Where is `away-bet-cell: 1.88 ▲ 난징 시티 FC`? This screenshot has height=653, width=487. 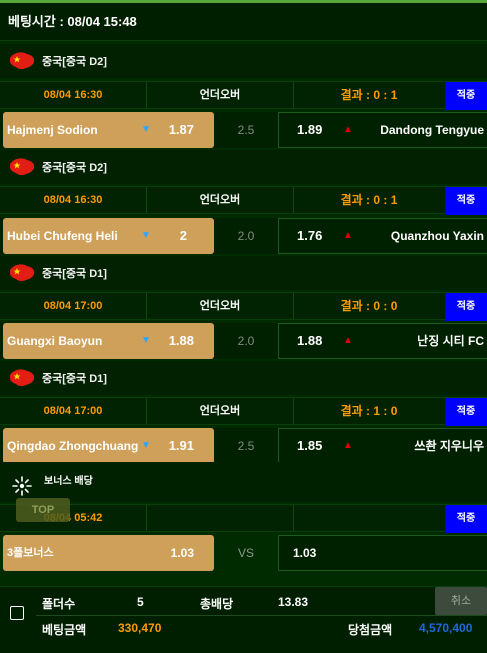 away-bet-cell: 1.88 ▲ 난징 시티 FC is located at coordinates (382, 341).